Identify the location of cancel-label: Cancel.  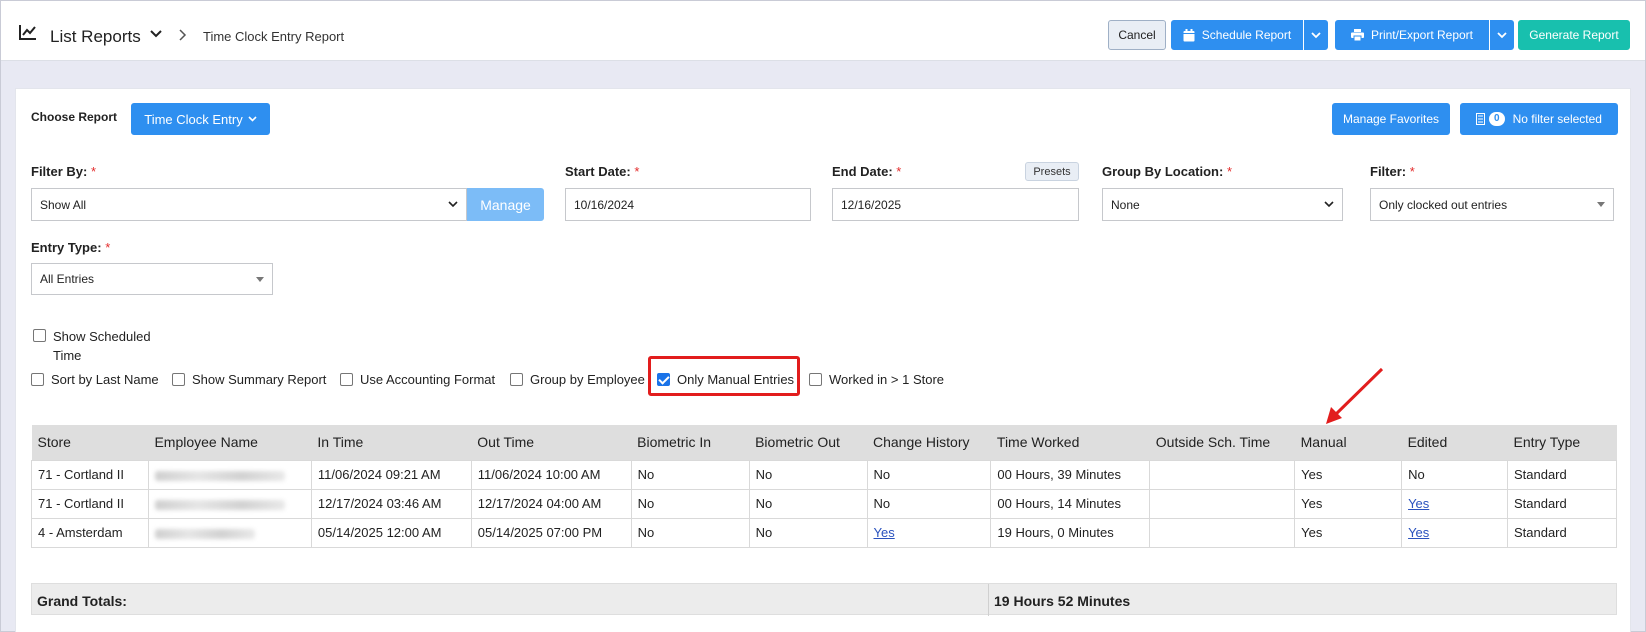
(1137, 35).